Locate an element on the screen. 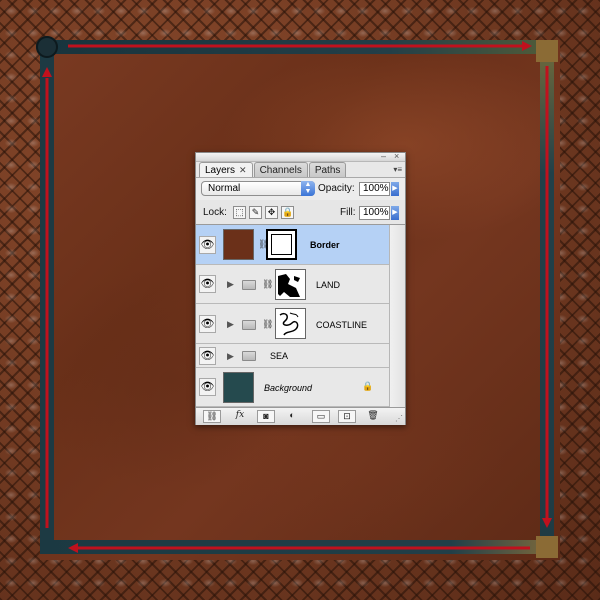 The width and height of the screenshot is (600, 600). fill-slider-arrow-icon: ▶ is located at coordinates (395, 213).